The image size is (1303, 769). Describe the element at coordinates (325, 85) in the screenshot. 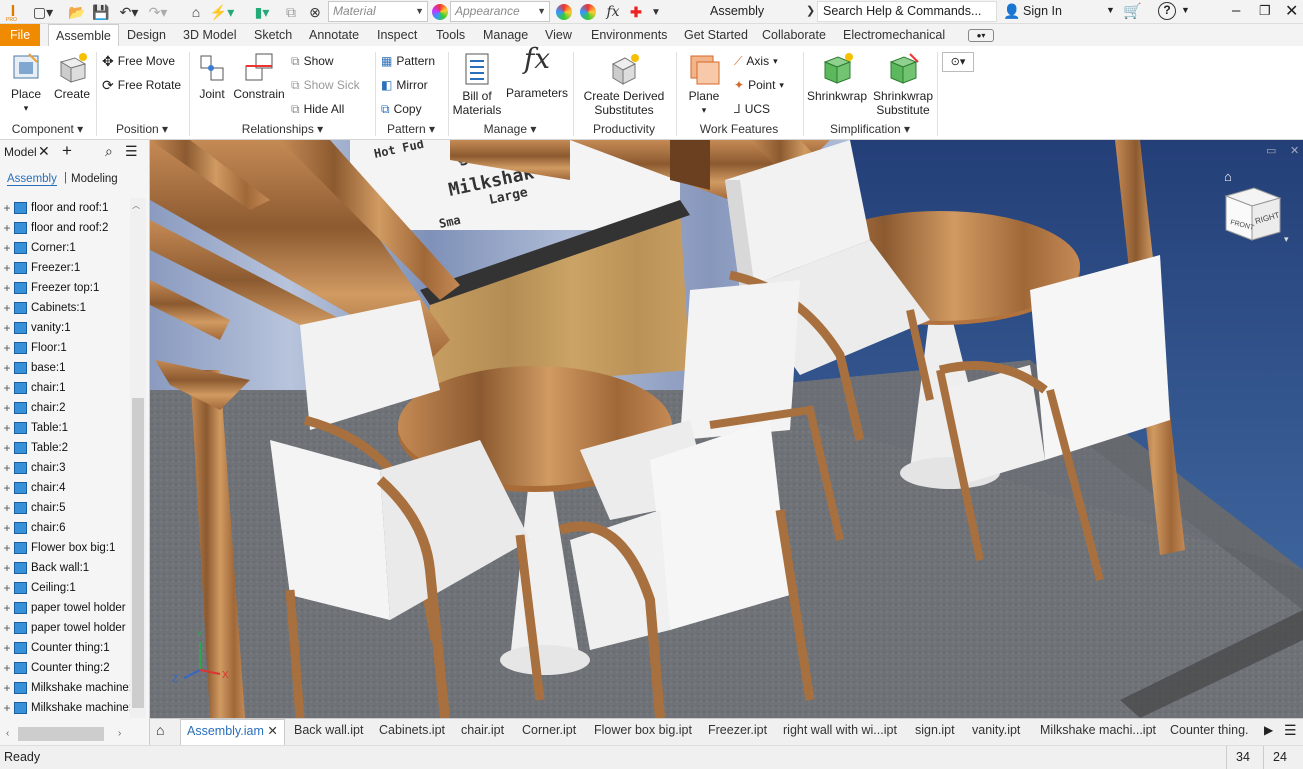

I see `show-sick-button: ⧉ Show Sick` at that location.